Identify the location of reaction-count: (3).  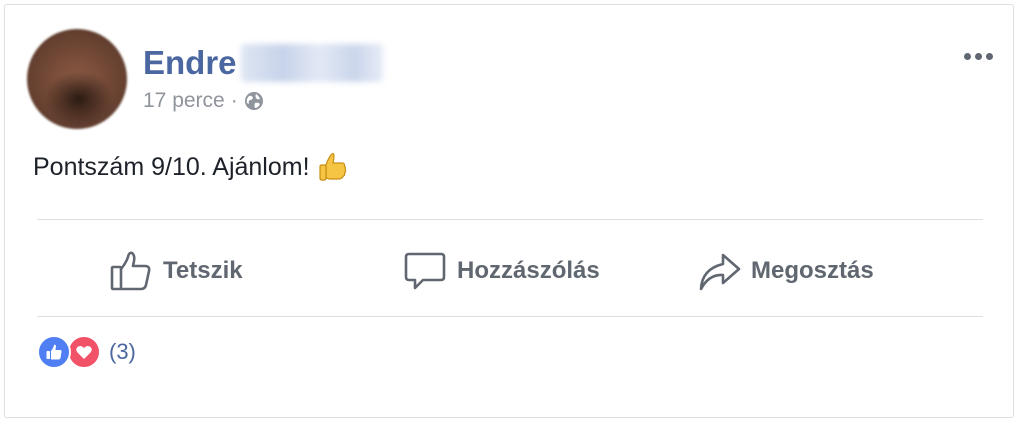
(122, 352).